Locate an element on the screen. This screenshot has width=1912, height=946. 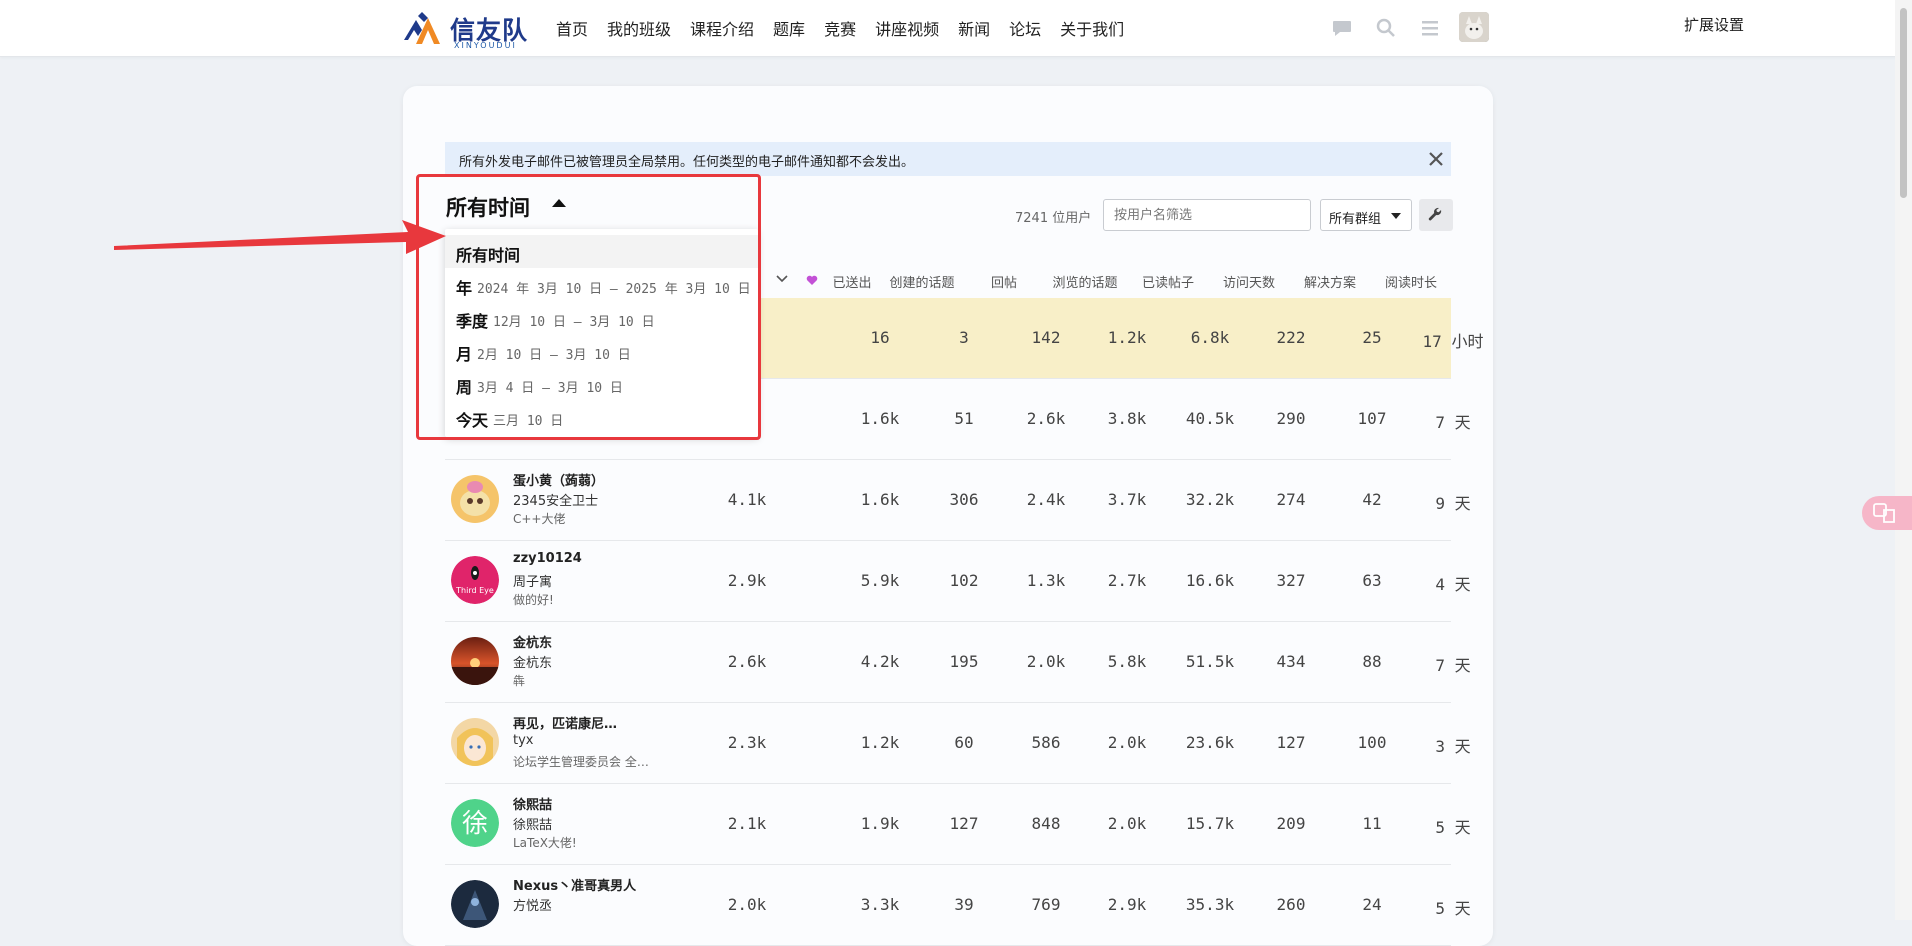
user-name: 金杭东 is located at coordinates (532, 641).